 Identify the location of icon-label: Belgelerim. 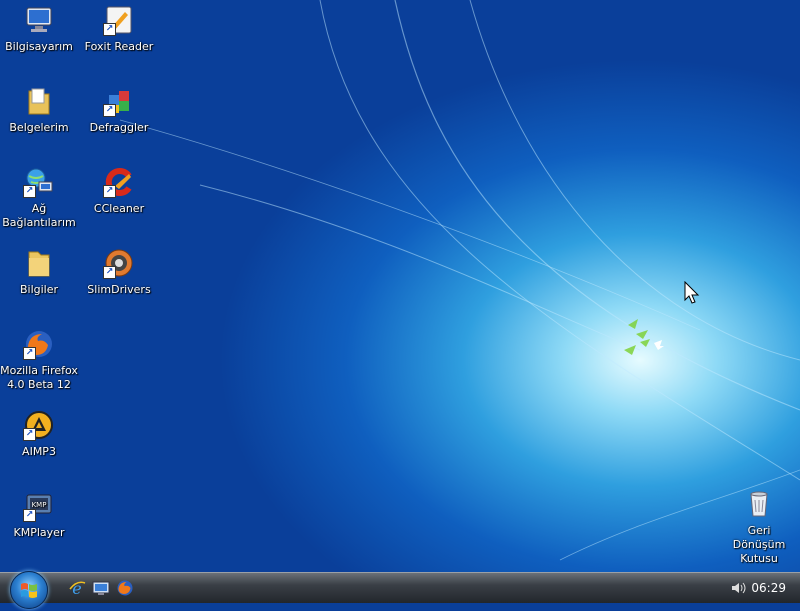
(39, 127).